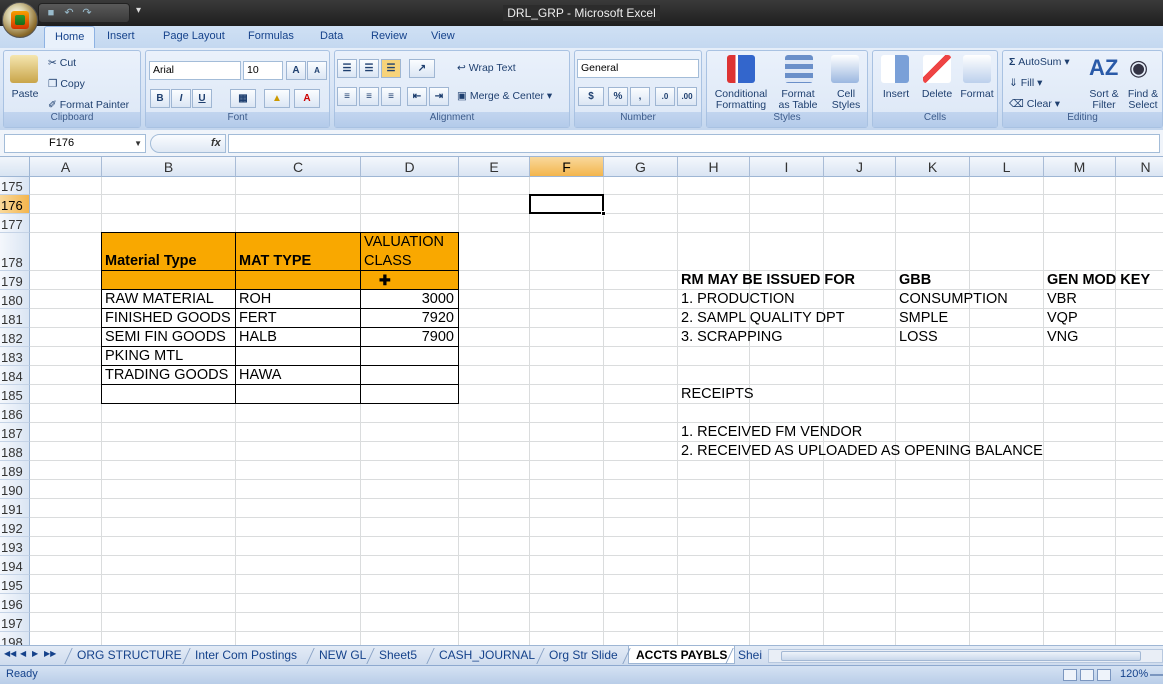  I want to click on tab-review: Review, so click(389, 36).